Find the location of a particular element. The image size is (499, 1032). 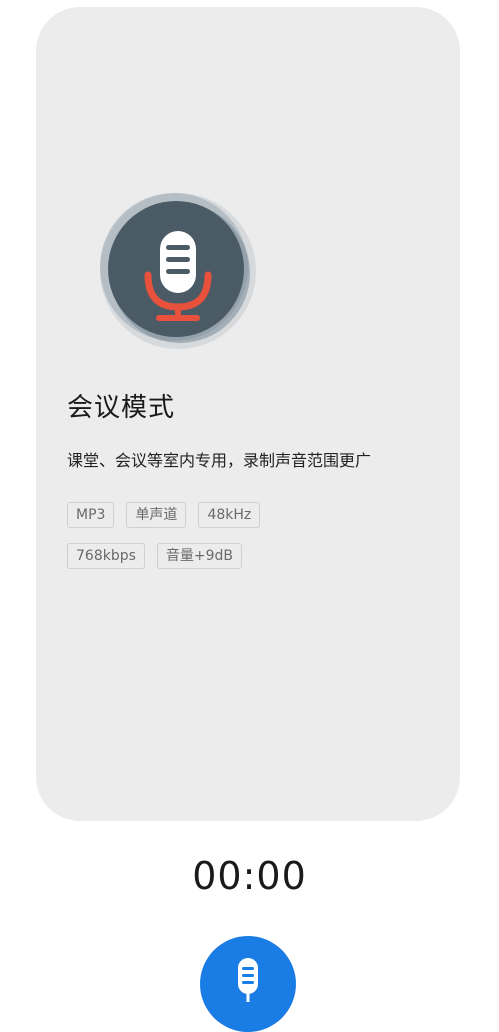

recording-timer: 00:00 is located at coordinates (249, 876).